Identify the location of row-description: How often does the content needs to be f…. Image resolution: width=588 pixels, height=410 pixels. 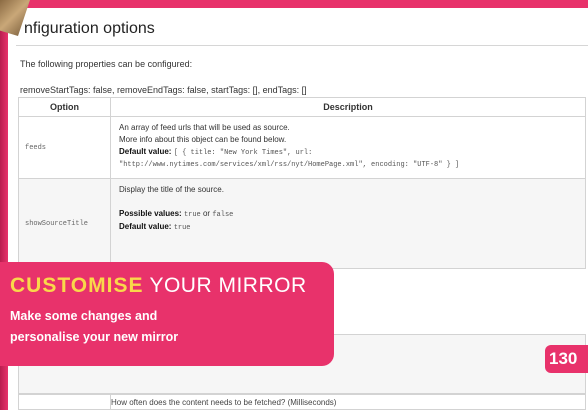
(224, 402).